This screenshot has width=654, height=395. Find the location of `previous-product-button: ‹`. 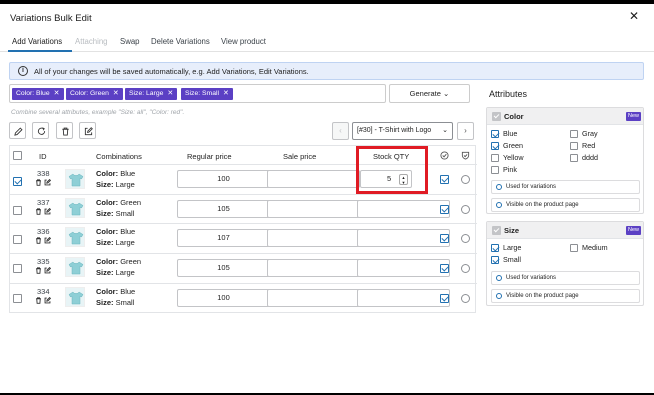

previous-product-button: ‹ is located at coordinates (340, 131).